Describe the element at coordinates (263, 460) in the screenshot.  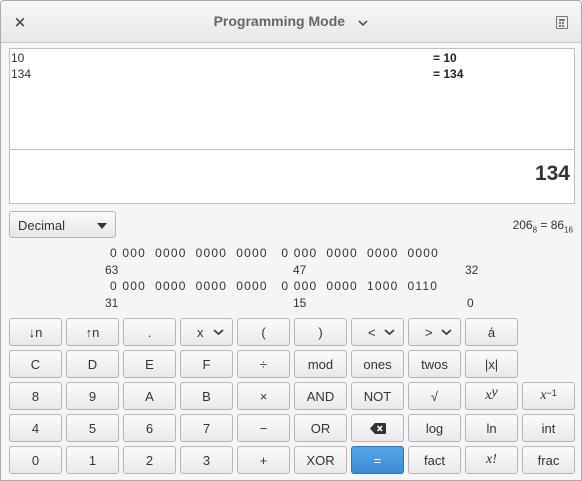
I see `add-button: +` at that location.